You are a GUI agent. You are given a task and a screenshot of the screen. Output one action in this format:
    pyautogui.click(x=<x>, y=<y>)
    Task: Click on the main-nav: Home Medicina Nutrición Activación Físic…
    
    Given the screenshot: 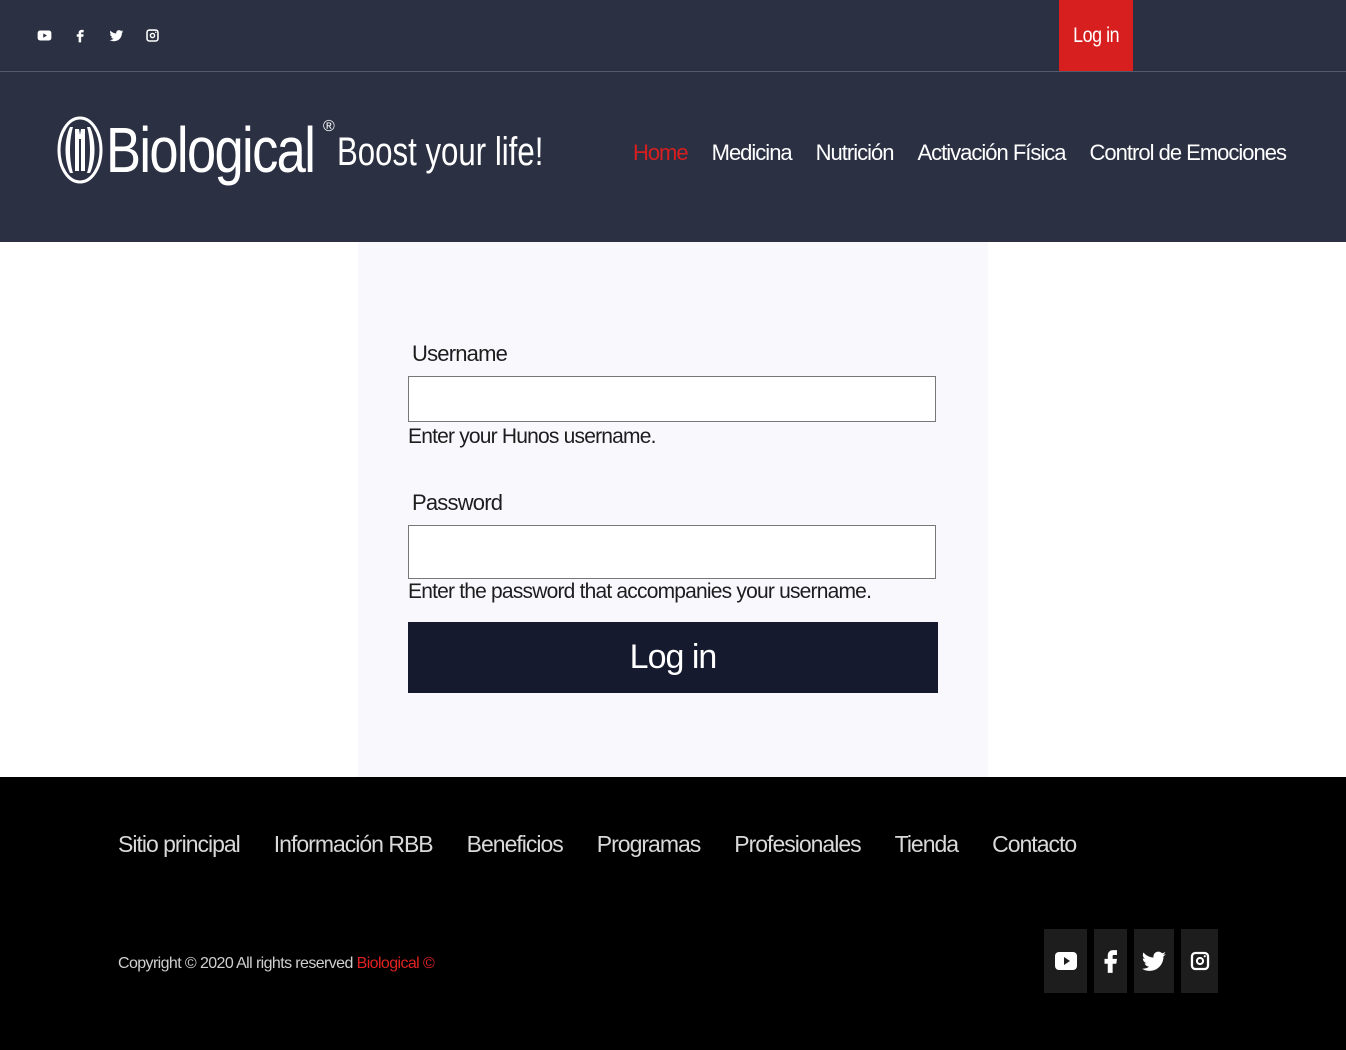 What is the action you would take?
    pyautogui.click(x=960, y=153)
    